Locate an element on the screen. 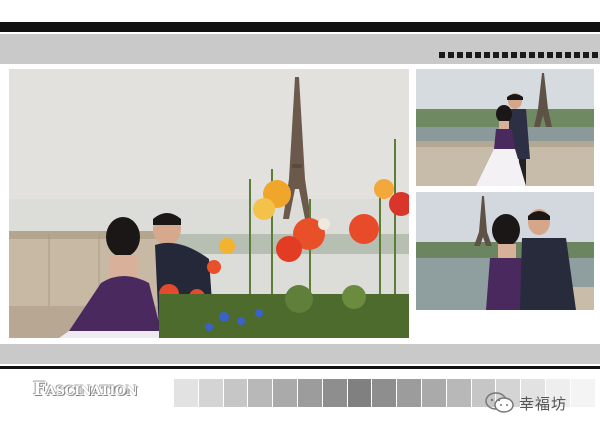 This screenshot has width=600, height=436. header-dot-strip is located at coordinates (519, 55).